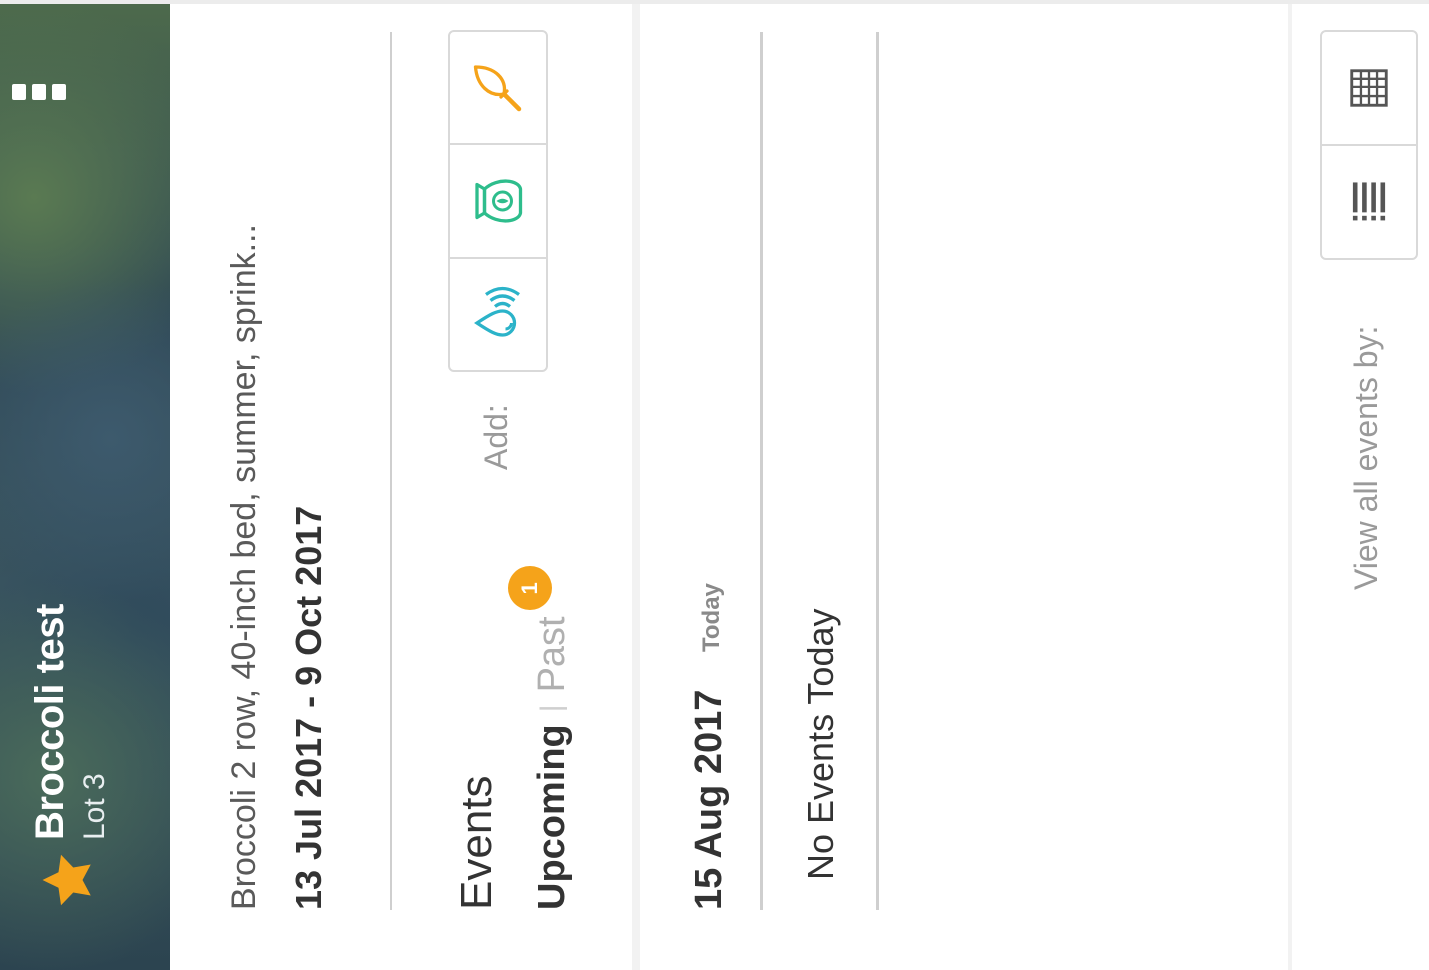 Image resolution: width=1429 pixels, height=970 pixels. Describe the element at coordinates (530, 588) in the screenshot. I see `past-count-badge: 1` at that location.